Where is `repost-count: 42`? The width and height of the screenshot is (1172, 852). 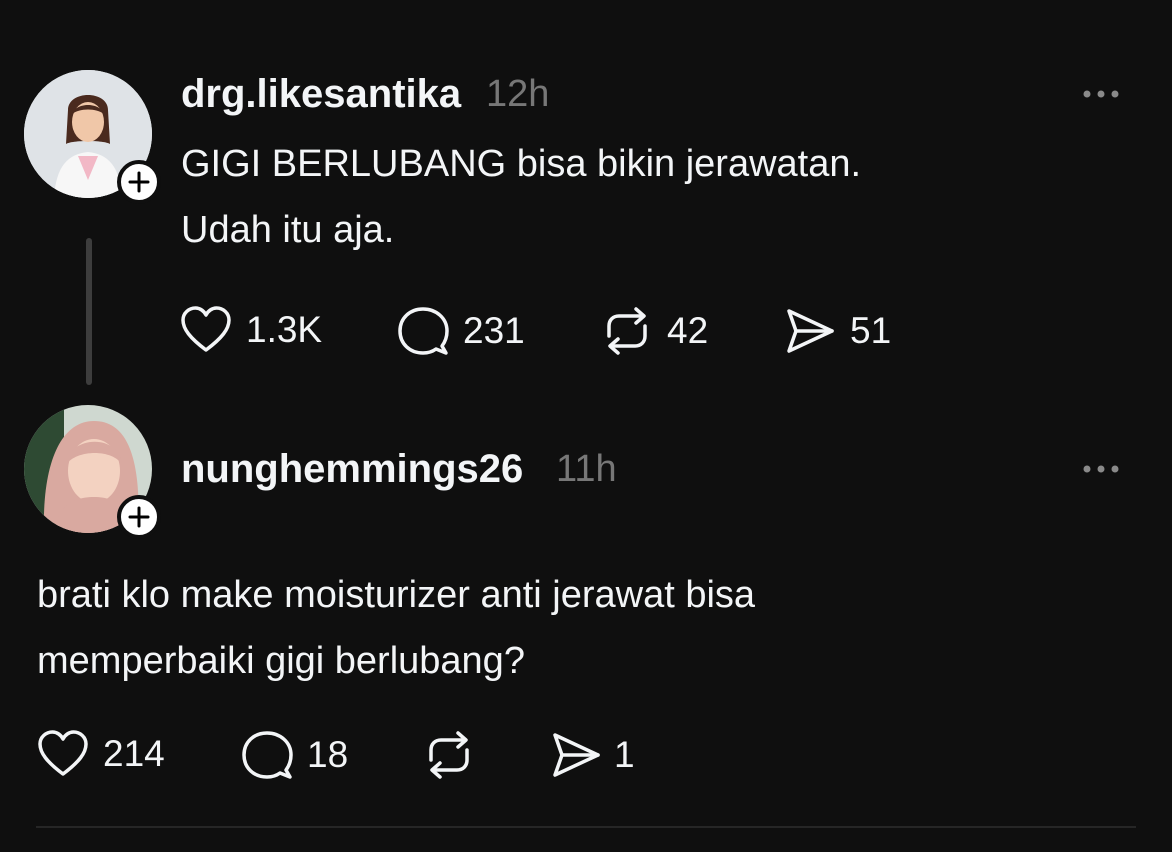 repost-count: 42 is located at coordinates (688, 330).